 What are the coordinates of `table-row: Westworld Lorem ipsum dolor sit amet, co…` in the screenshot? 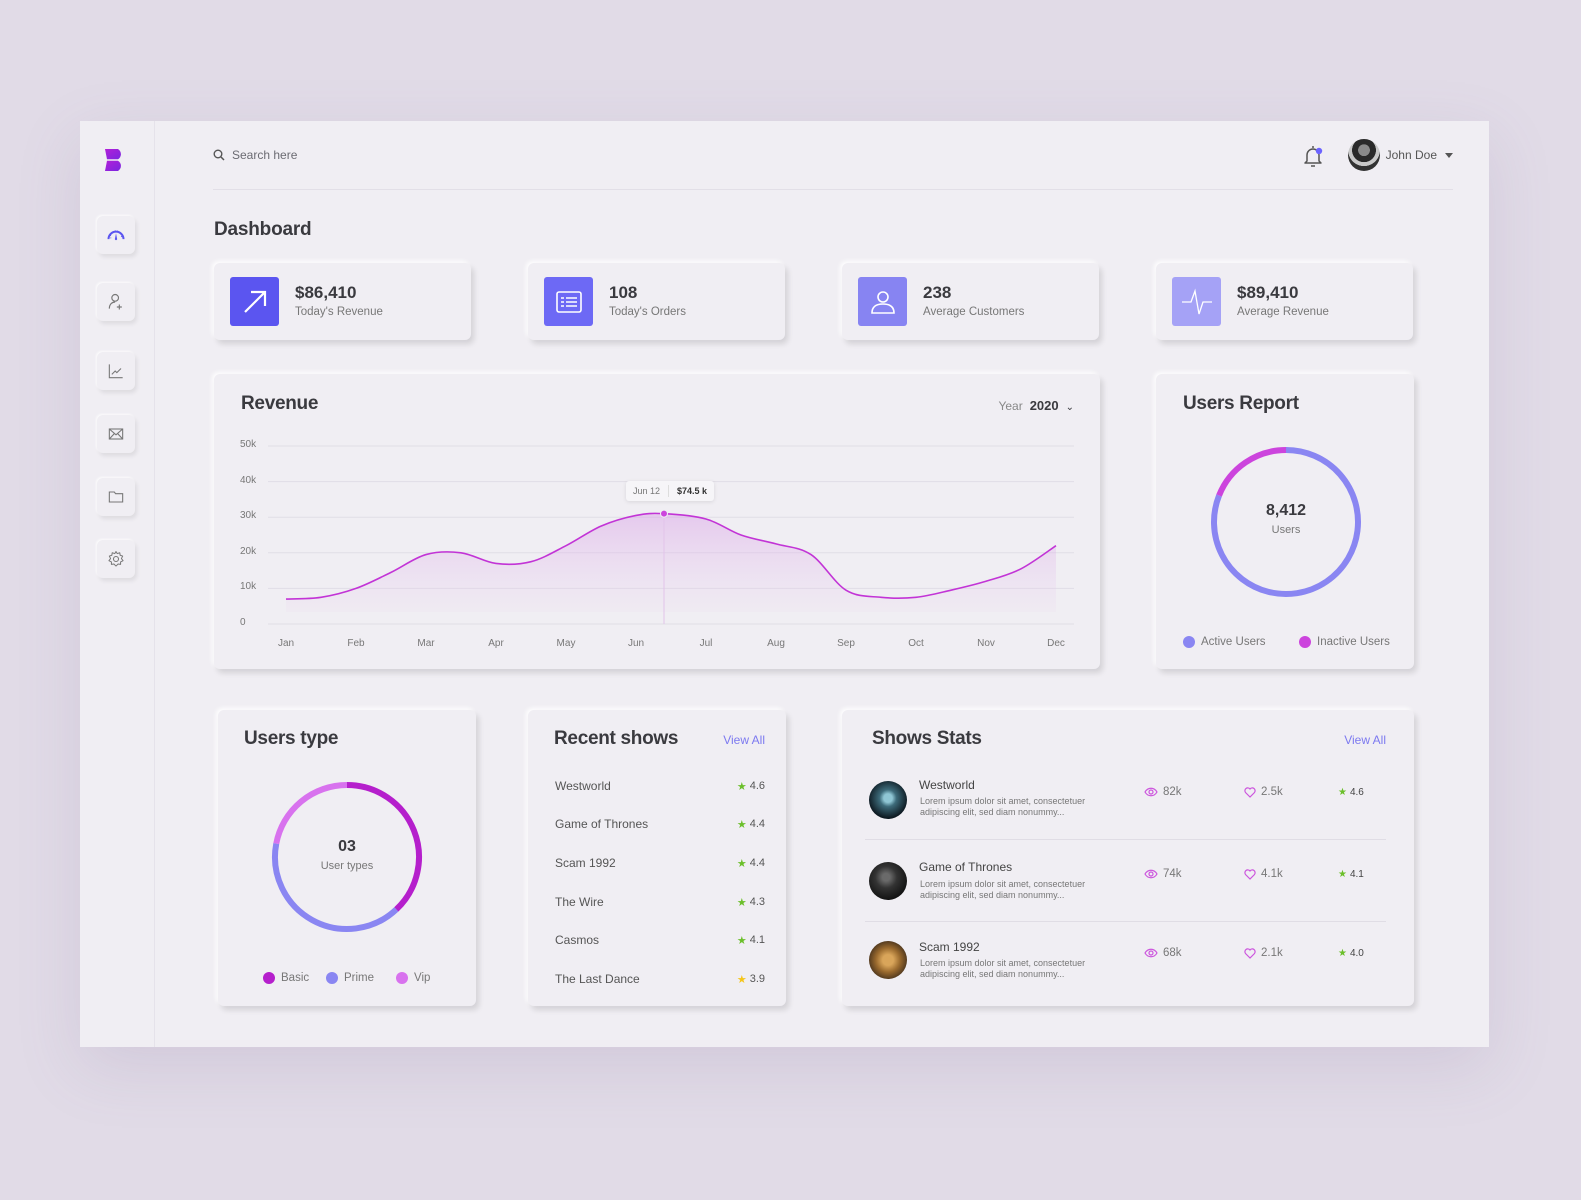 It's located at (1125, 798).